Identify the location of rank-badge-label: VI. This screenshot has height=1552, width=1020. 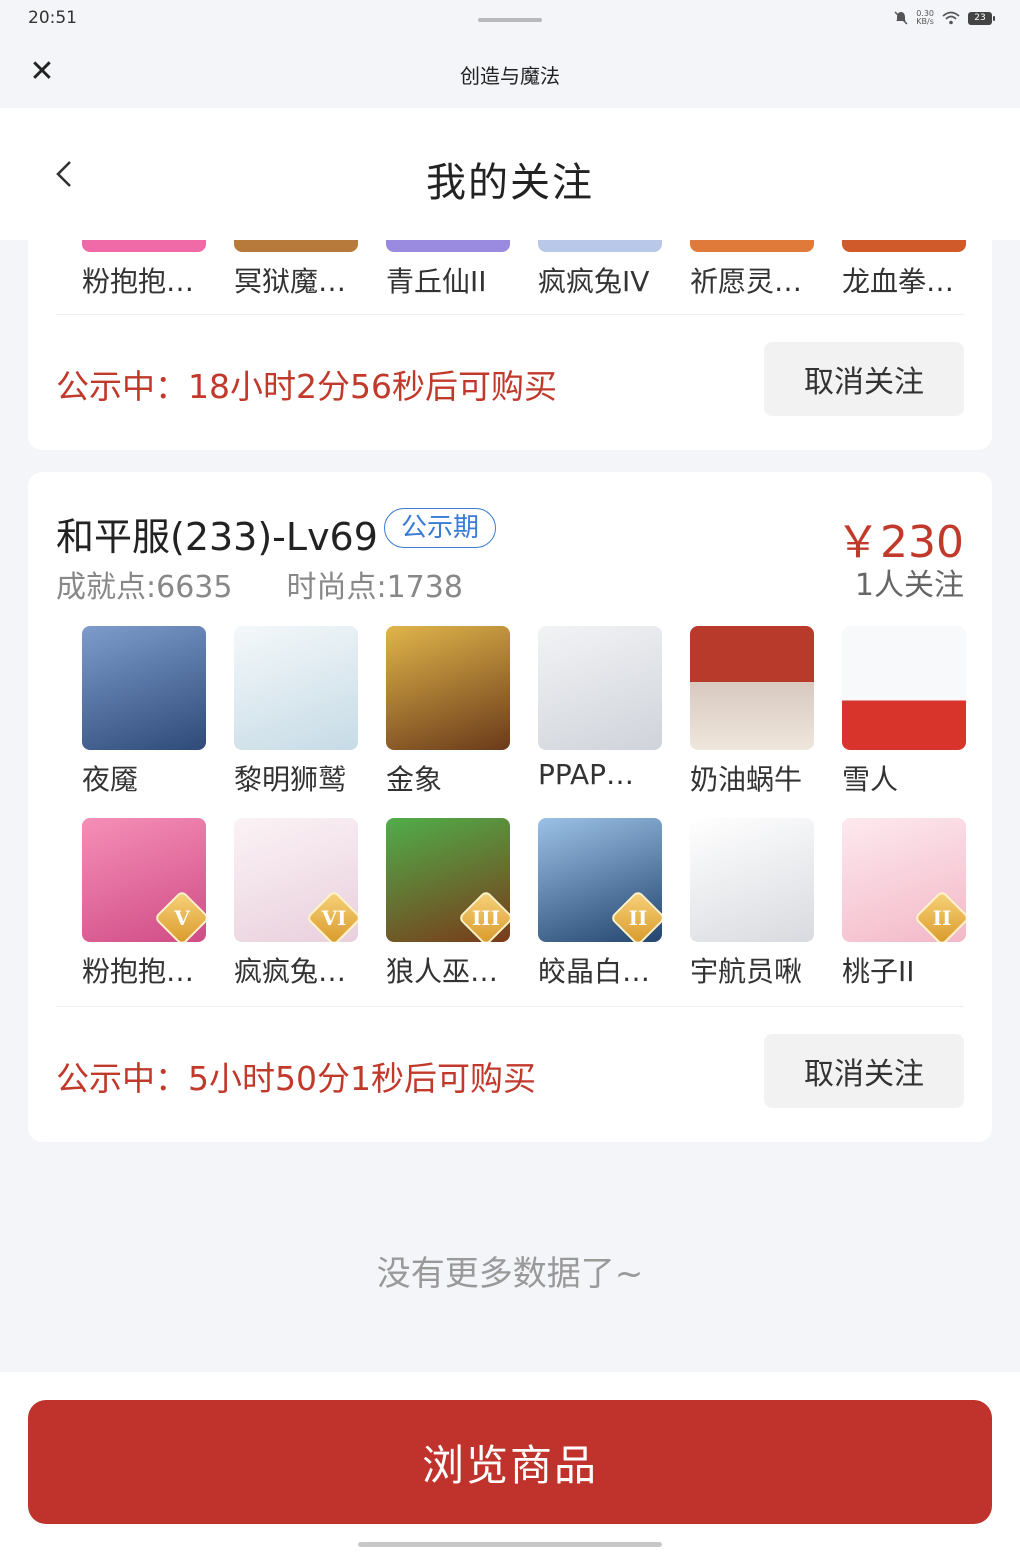
(334, 918).